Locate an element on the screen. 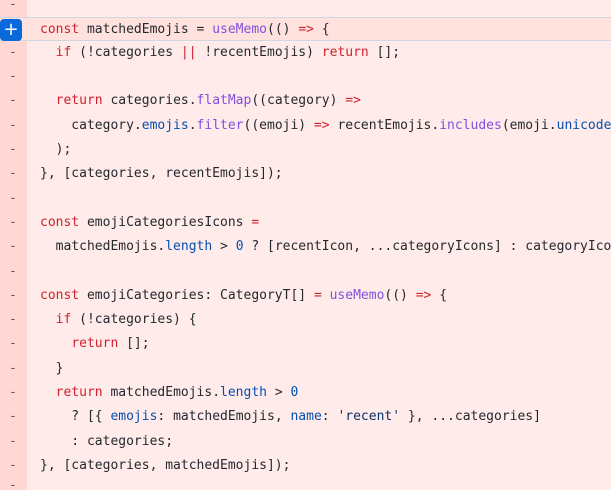 The image size is (611, 490). diff-line-highlighted: const matchedEmojis = useMemo(() => { is located at coordinates (305, 29).